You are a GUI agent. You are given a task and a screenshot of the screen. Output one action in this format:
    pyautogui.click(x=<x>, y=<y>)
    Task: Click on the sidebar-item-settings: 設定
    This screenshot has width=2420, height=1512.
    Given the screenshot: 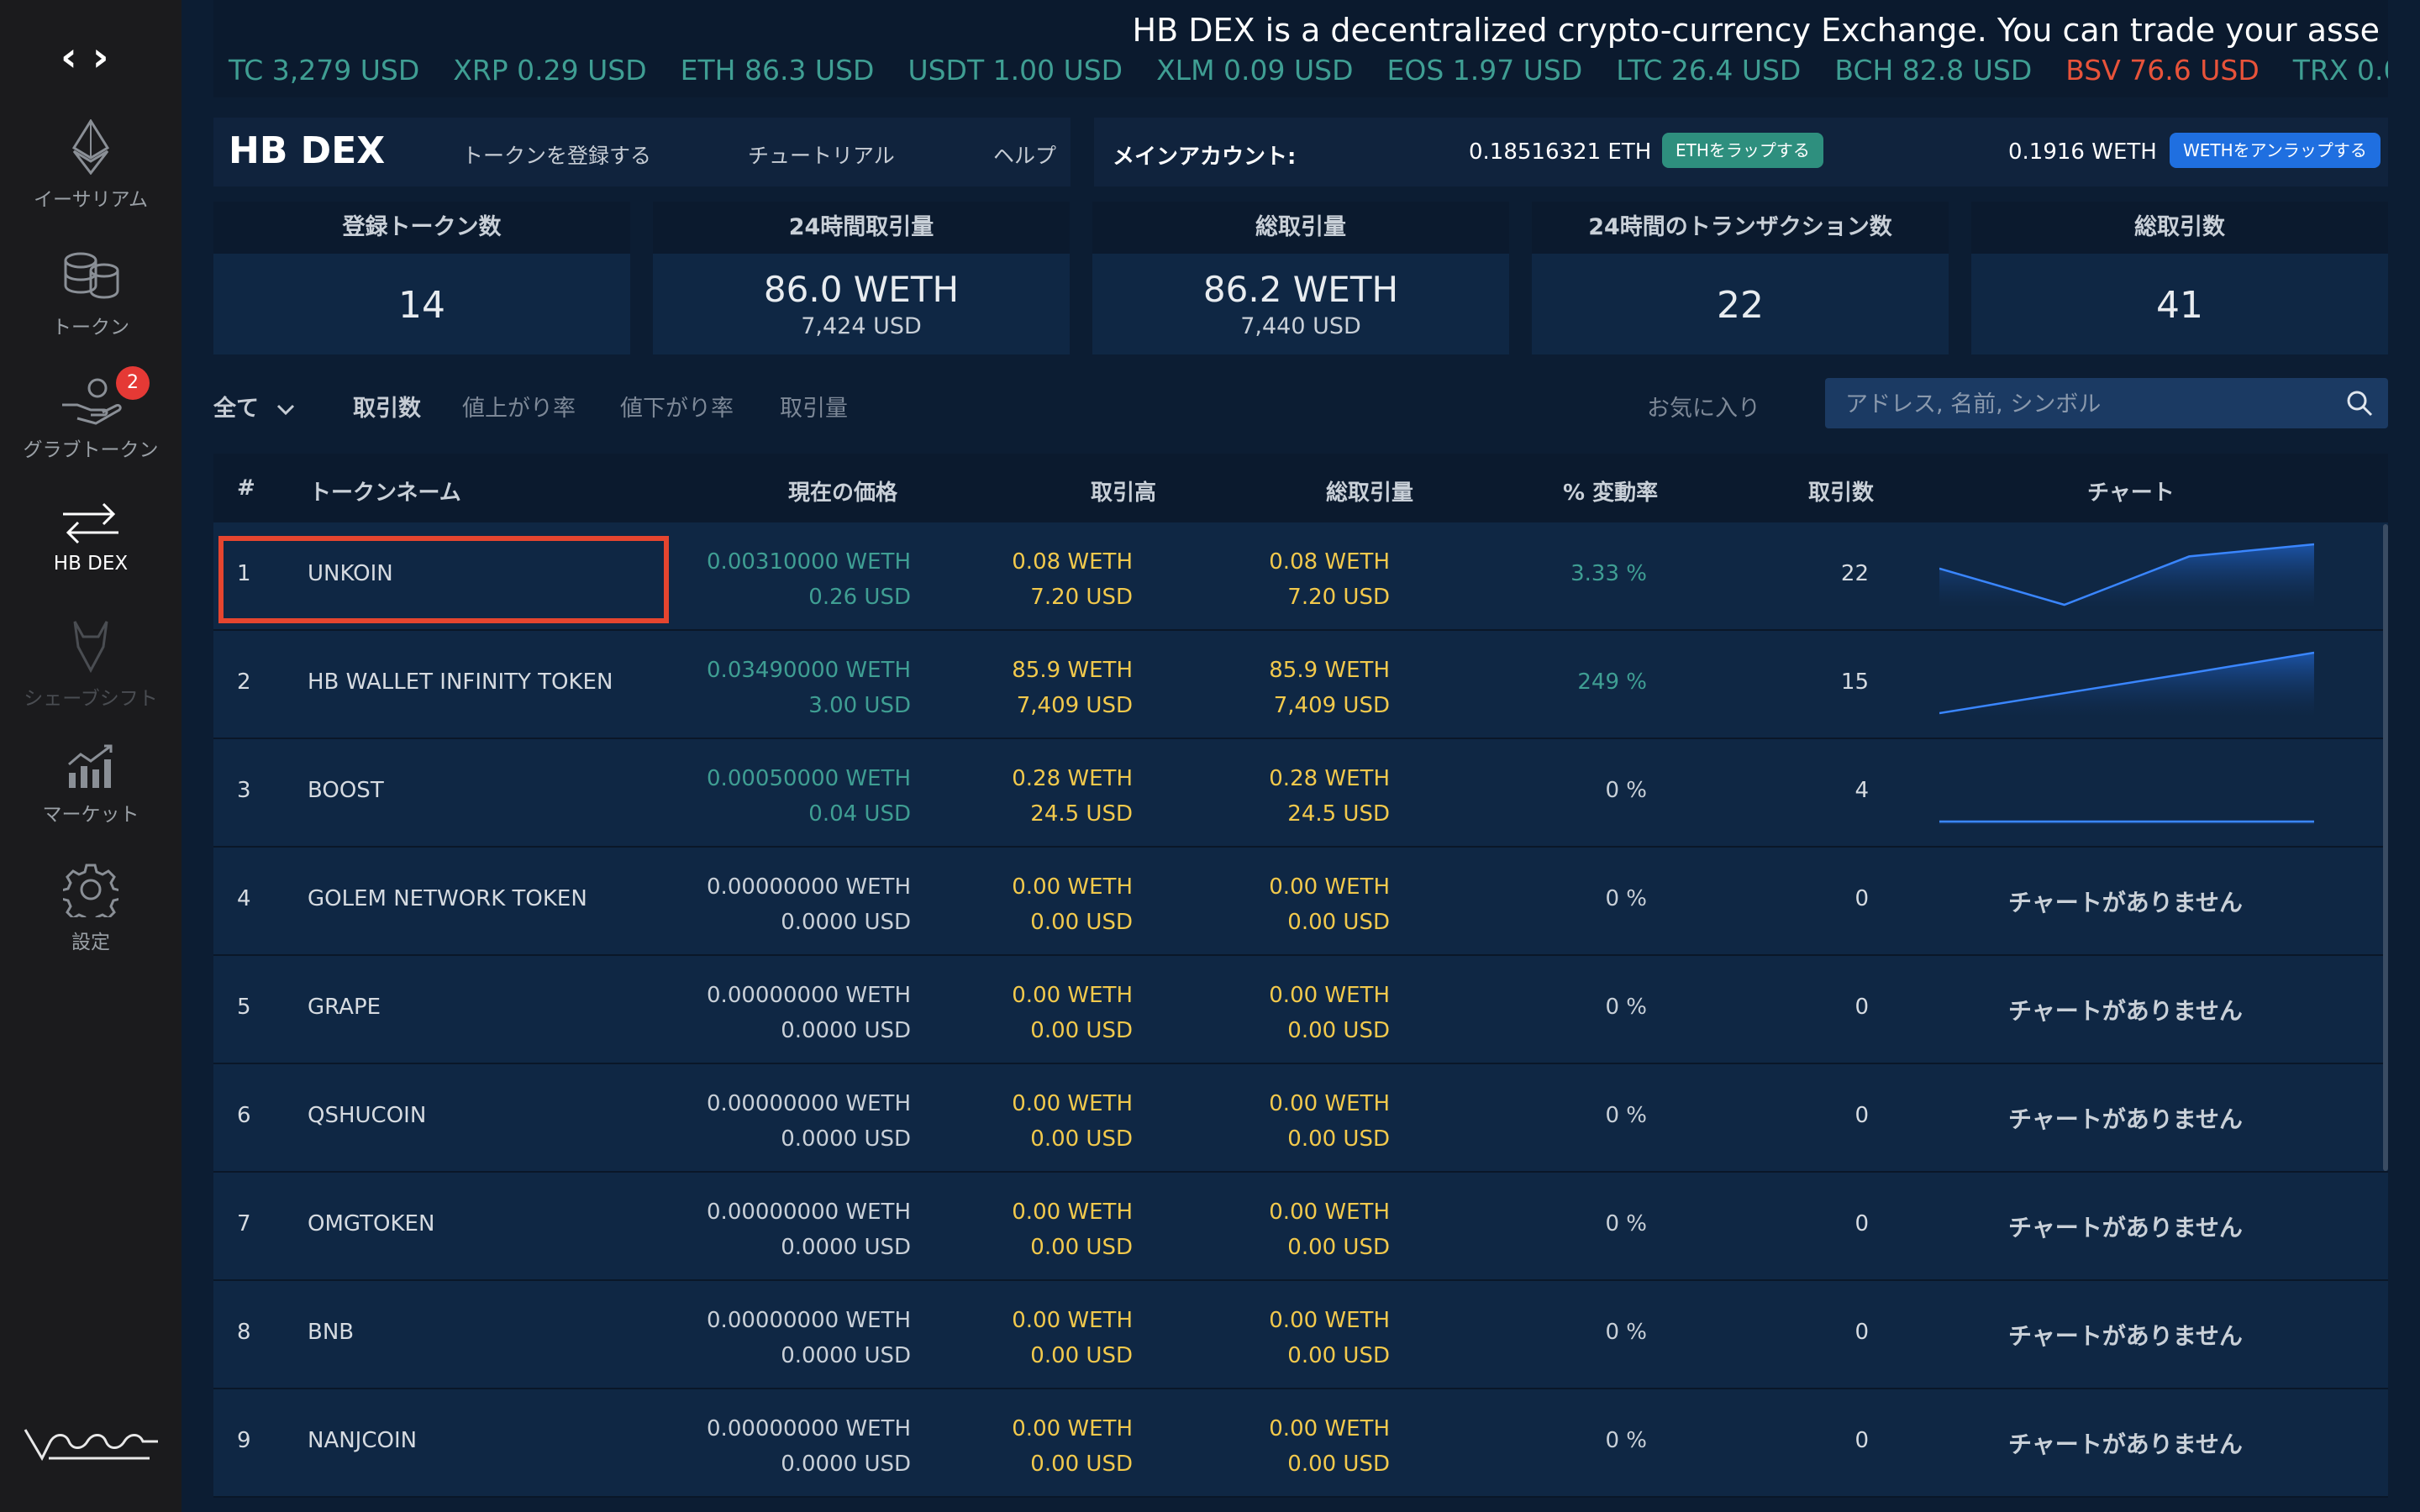 What is the action you would take?
    pyautogui.click(x=91, y=908)
    